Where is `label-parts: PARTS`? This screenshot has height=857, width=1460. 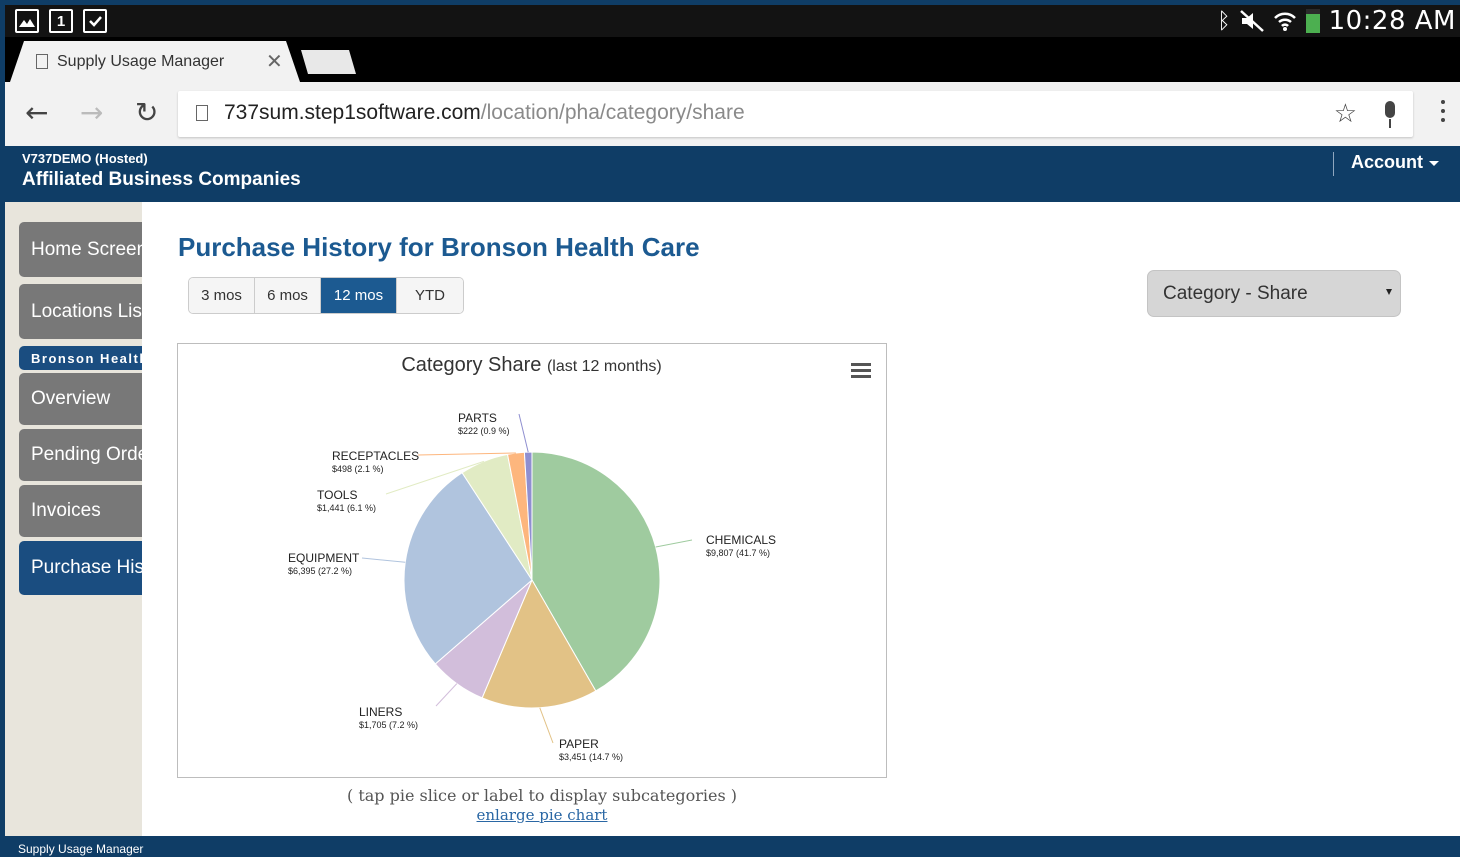 label-parts: PARTS is located at coordinates (477, 418).